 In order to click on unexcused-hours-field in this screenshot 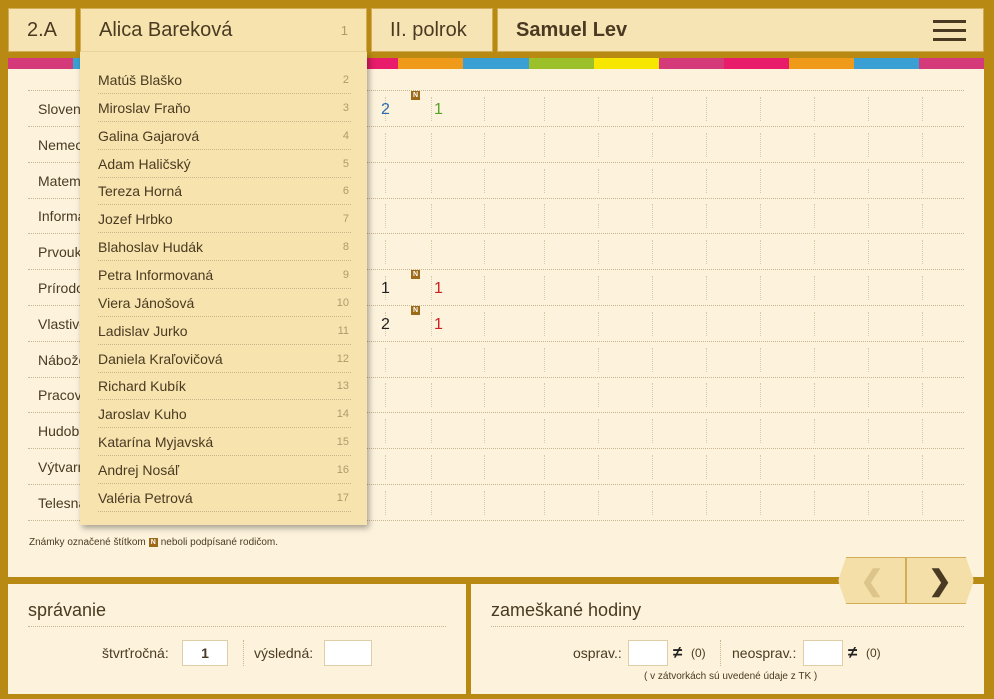, I will do `click(823, 653)`.